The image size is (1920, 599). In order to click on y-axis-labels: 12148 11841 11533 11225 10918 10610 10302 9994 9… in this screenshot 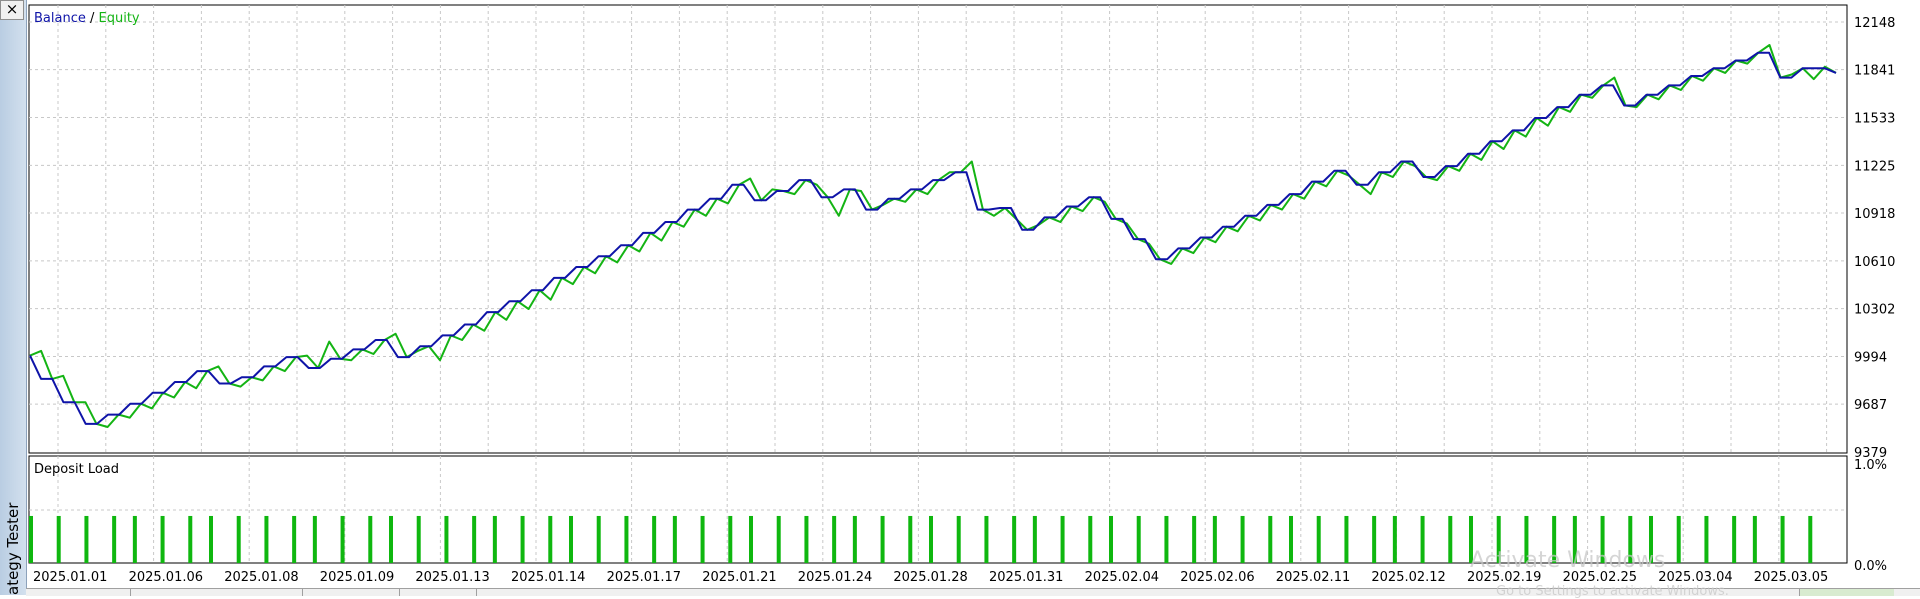, I will do `click(1874, 238)`.